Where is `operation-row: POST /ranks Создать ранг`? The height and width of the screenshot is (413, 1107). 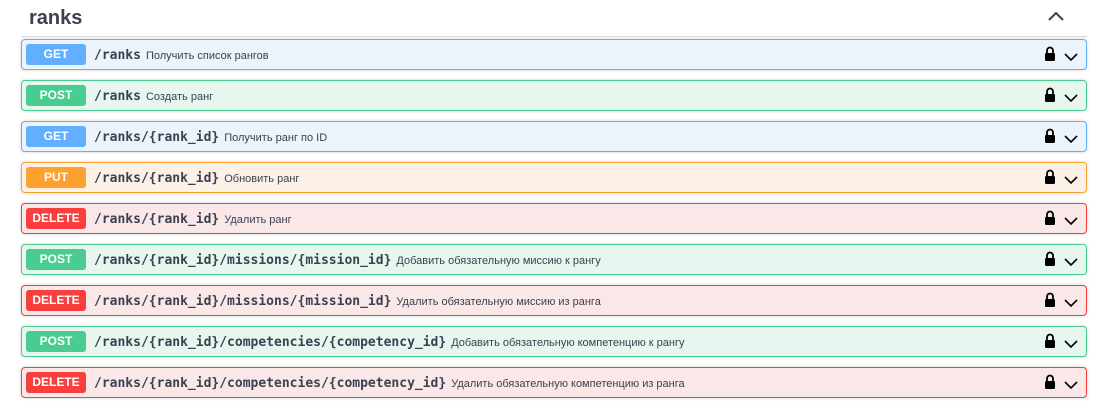
operation-row: POST /ranks Создать ранг is located at coordinates (554, 95).